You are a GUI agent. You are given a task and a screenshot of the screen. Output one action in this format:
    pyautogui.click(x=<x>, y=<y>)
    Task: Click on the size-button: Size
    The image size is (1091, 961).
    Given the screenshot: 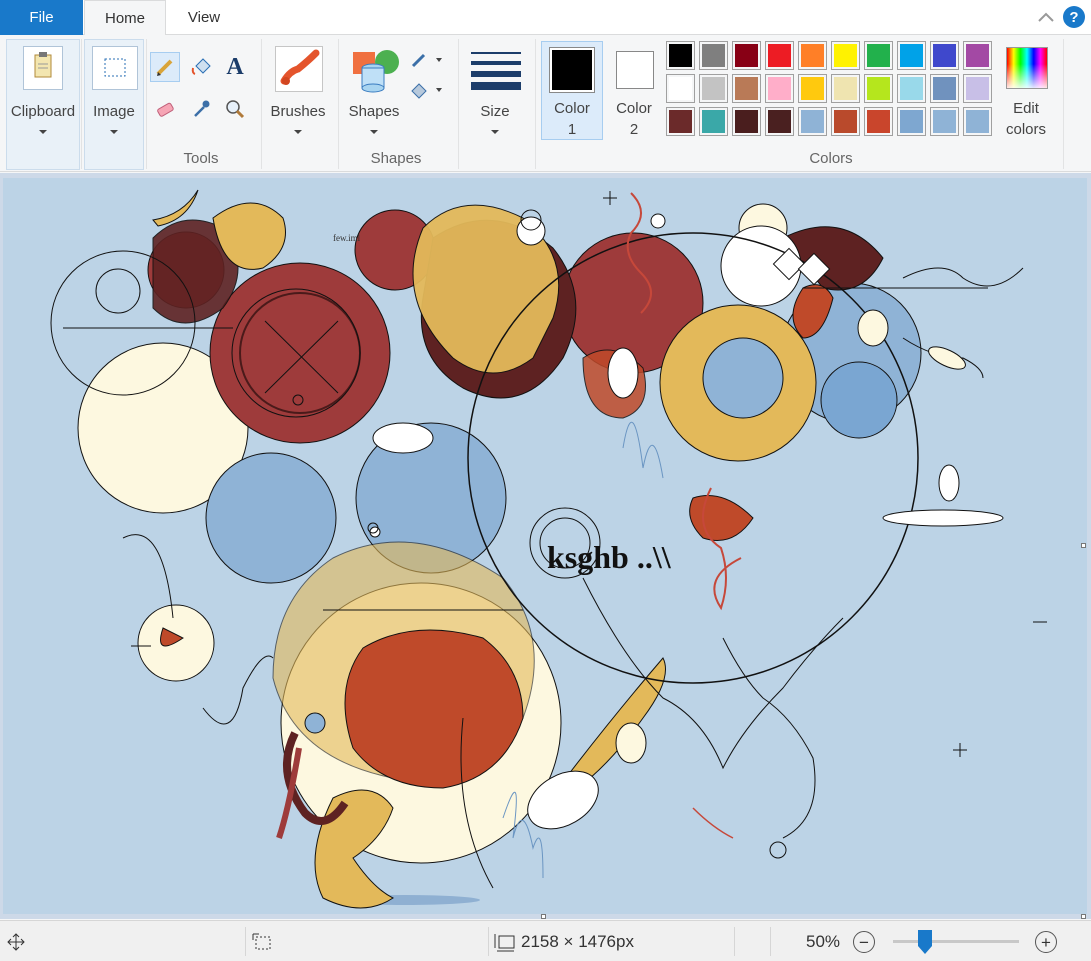 What is the action you would take?
    pyautogui.click(x=495, y=92)
    